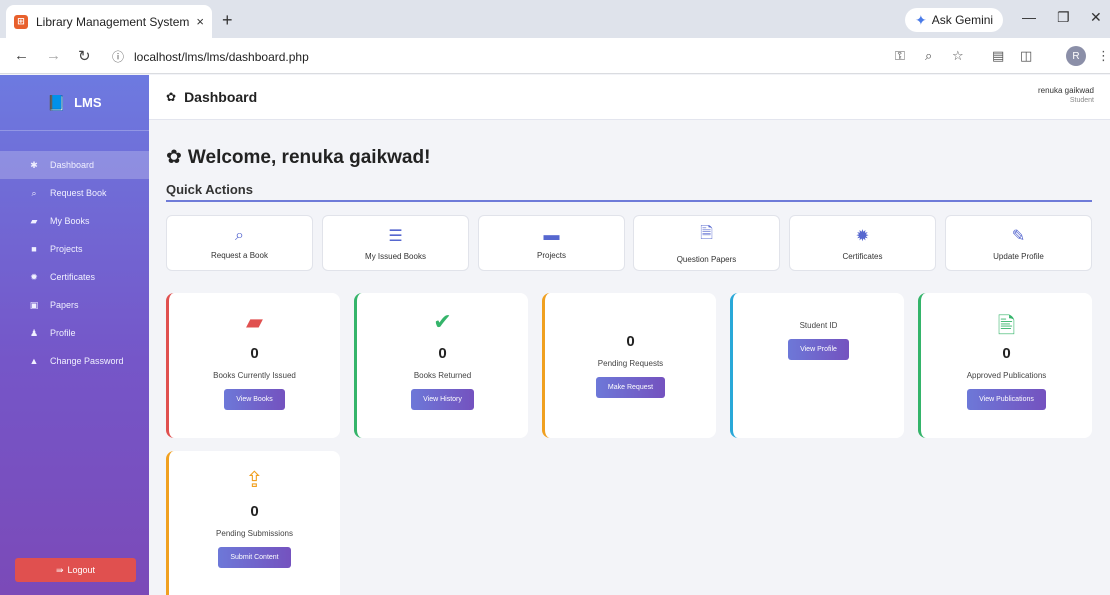  I want to click on sidebar-item-label: Projects, so click(66, 249).